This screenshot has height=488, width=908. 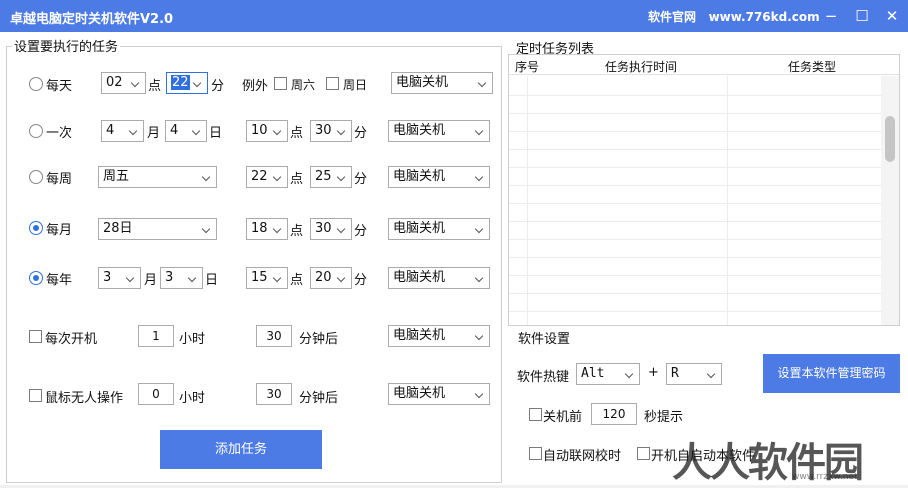 I want to click on yearly-month-select: 3, so click(x=119, y=278).